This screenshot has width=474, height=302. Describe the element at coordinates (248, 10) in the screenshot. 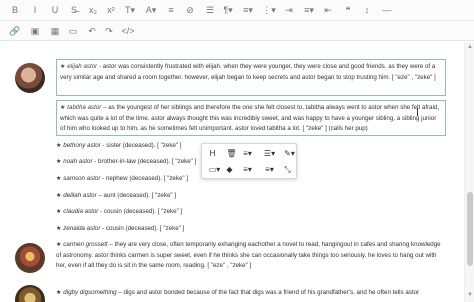

I see `bulleted-list-icon: ≡▾` at that location.